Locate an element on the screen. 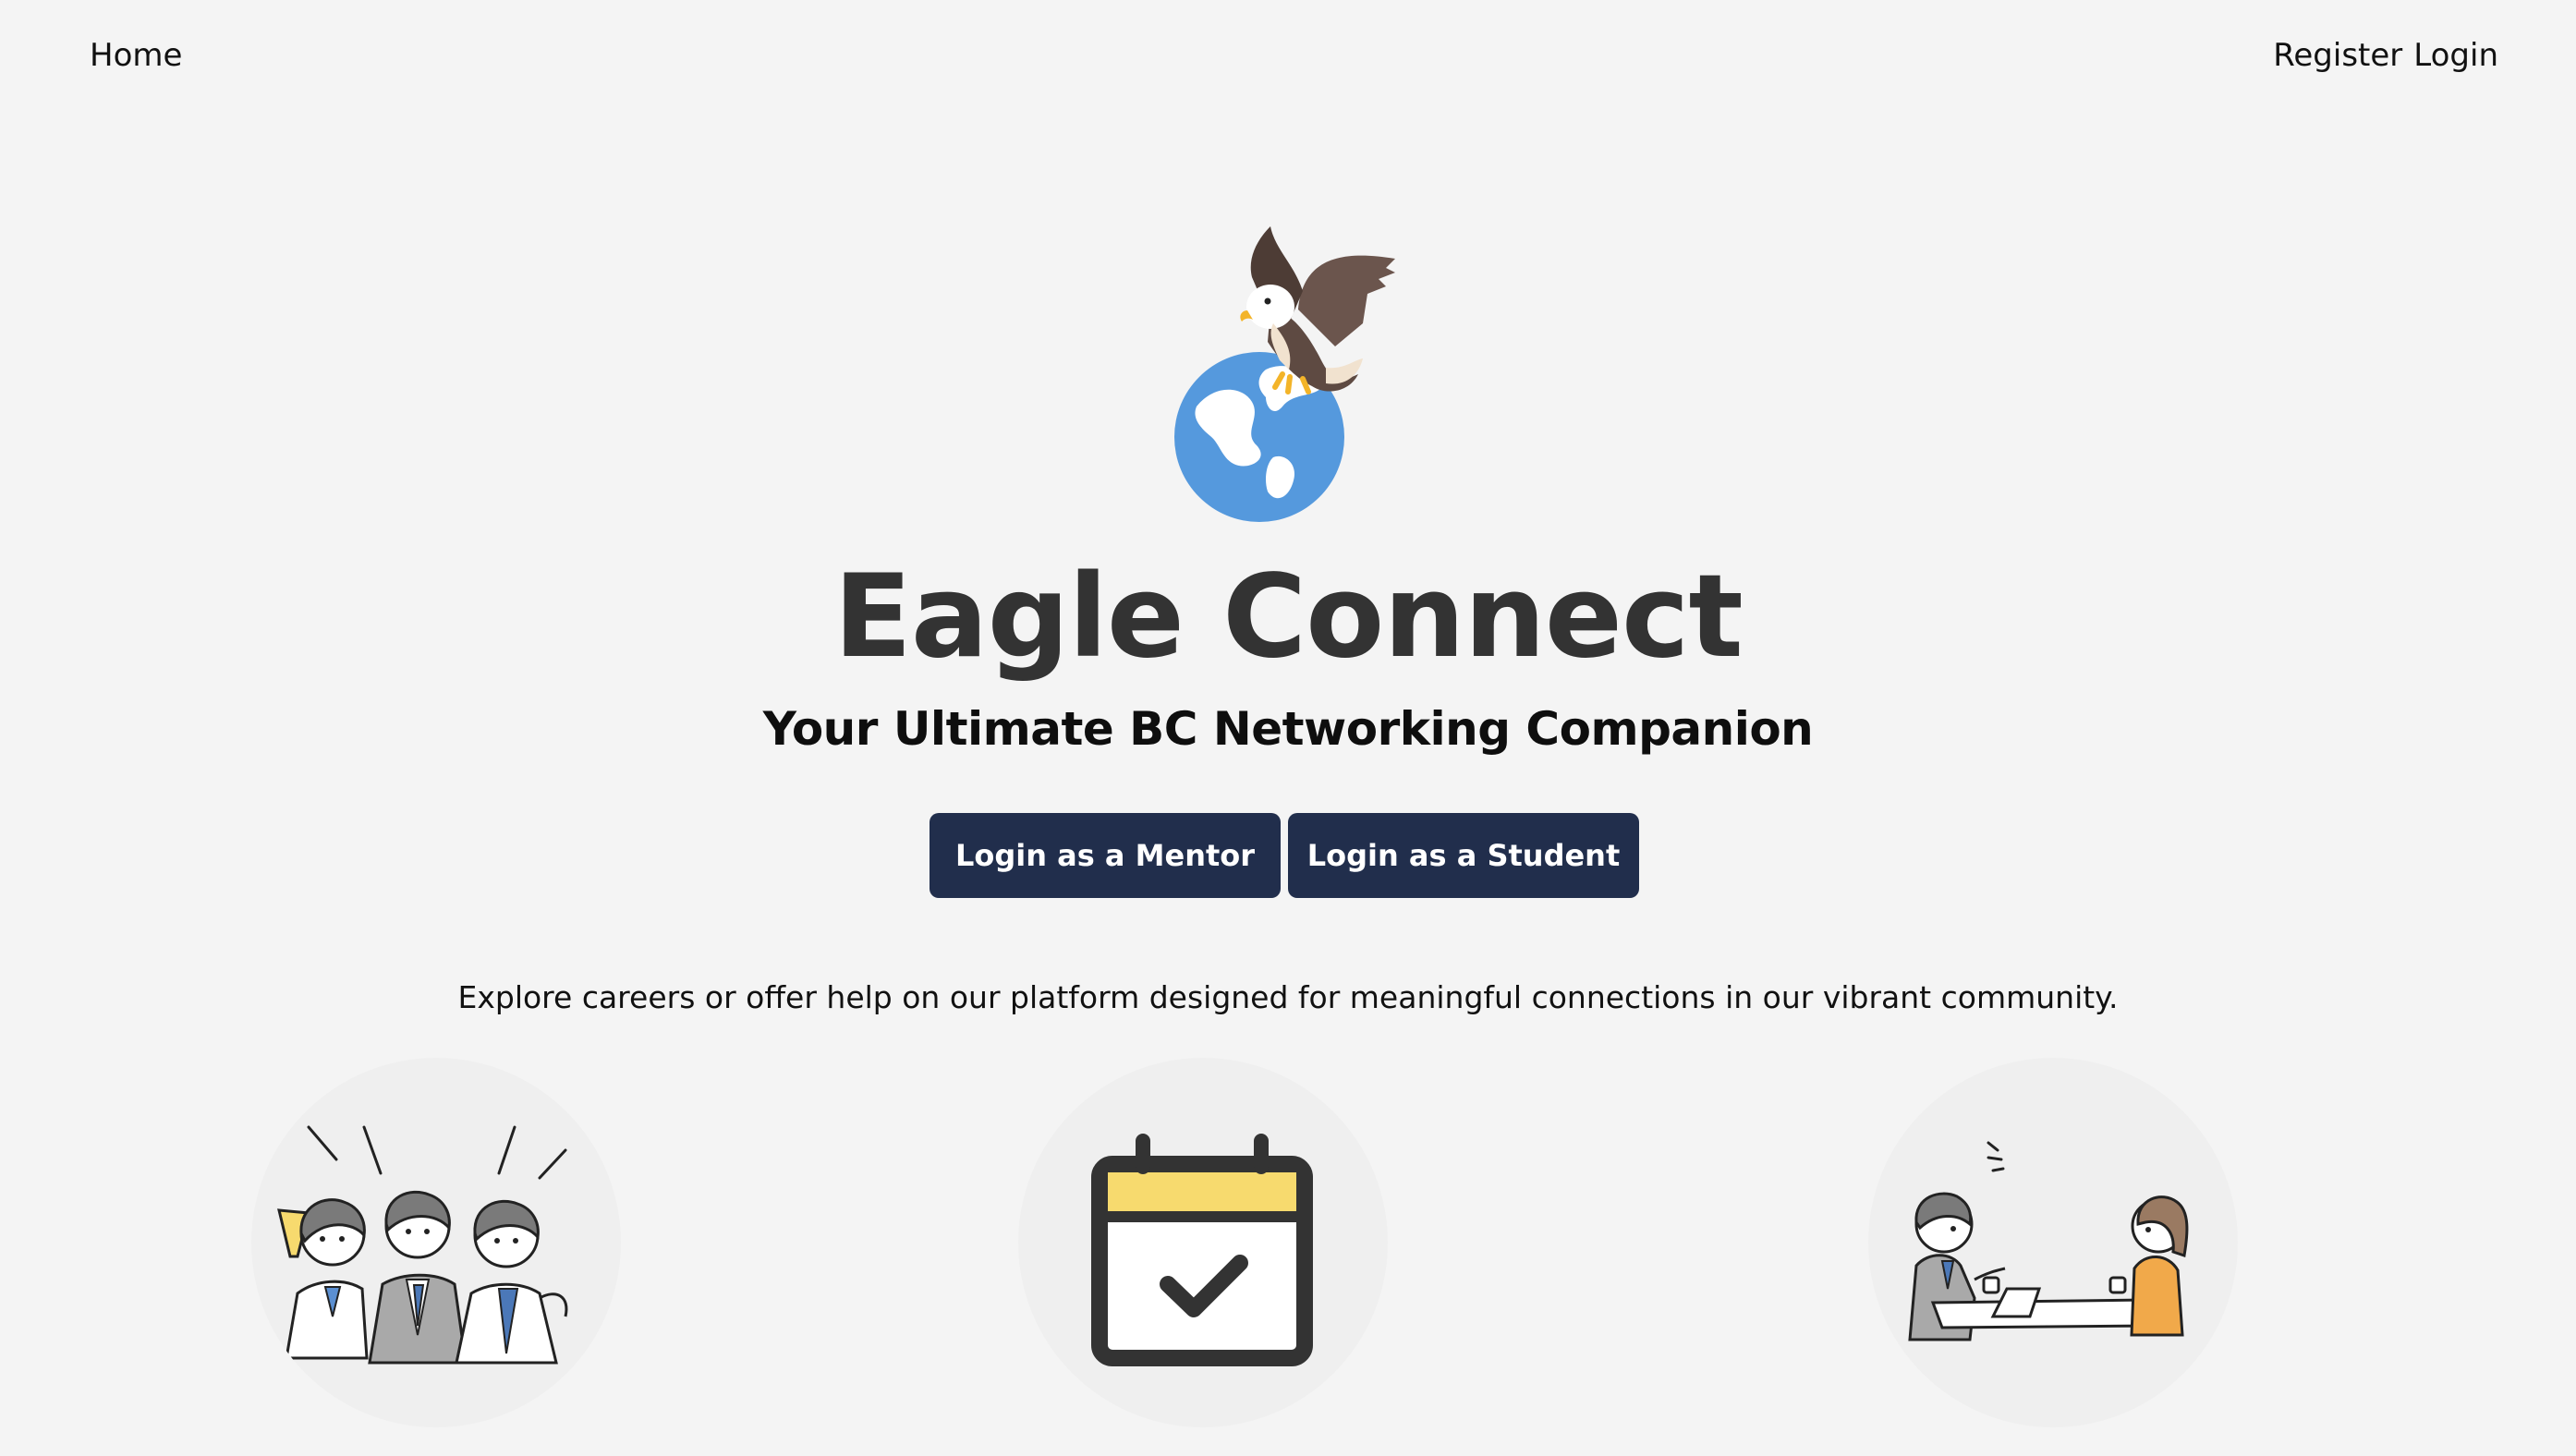 The height and width of the screenshot is (1456, 2576). eagle-globe-logo-icon is located at coordinates (1284, 374).